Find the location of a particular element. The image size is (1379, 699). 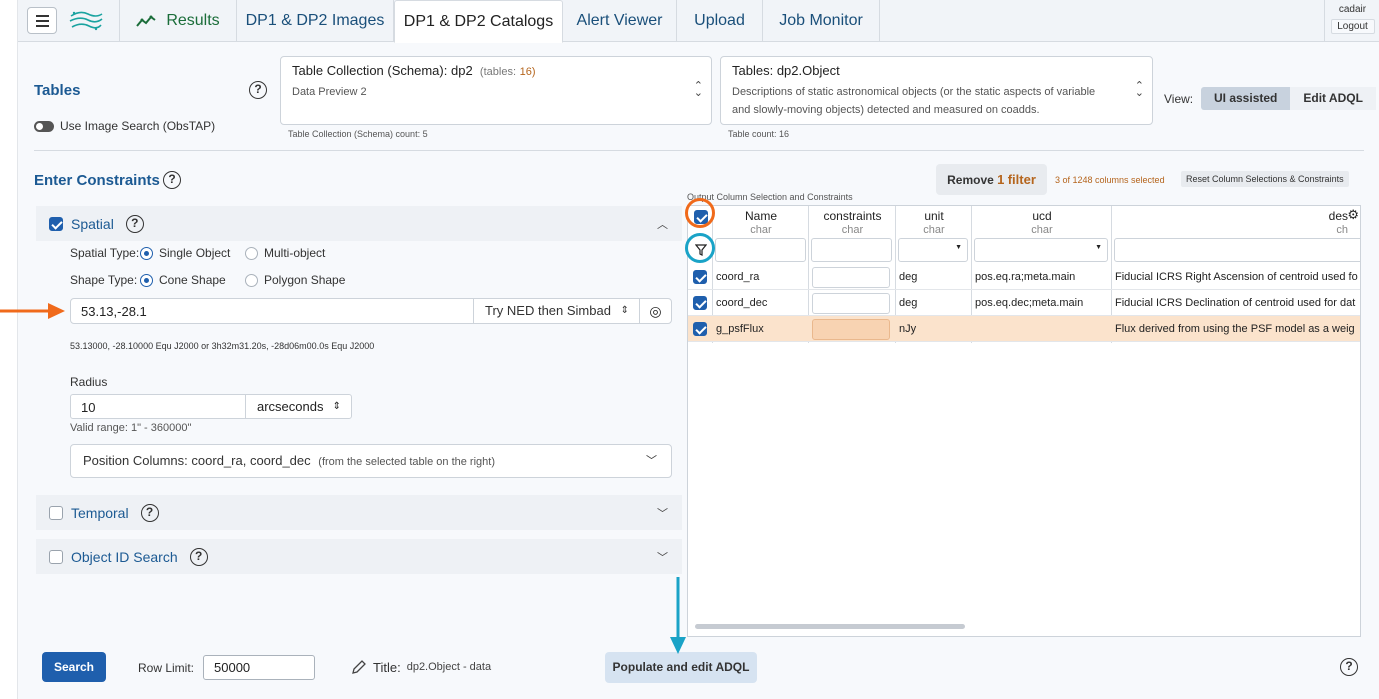

filter-description-input is located at coordinates (1237, 250).